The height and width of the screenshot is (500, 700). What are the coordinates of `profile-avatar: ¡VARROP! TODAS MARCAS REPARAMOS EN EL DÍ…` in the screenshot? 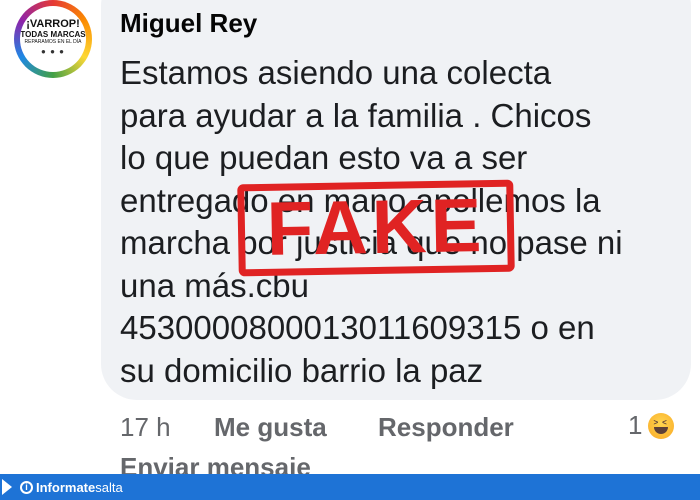 It's located at (53, 39).